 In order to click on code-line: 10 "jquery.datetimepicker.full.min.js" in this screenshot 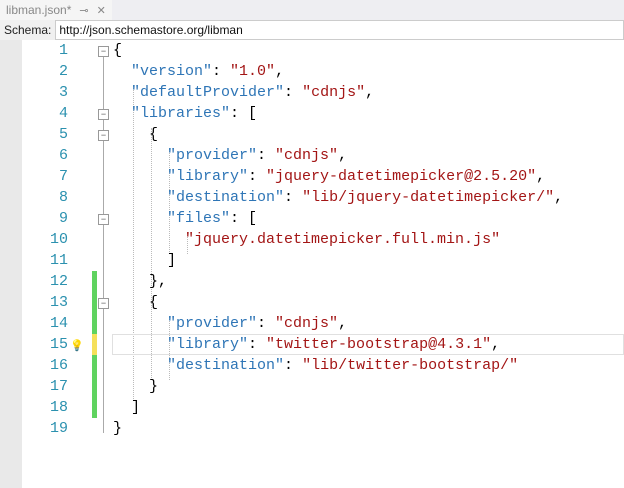, I will do `click(323, 239)`.